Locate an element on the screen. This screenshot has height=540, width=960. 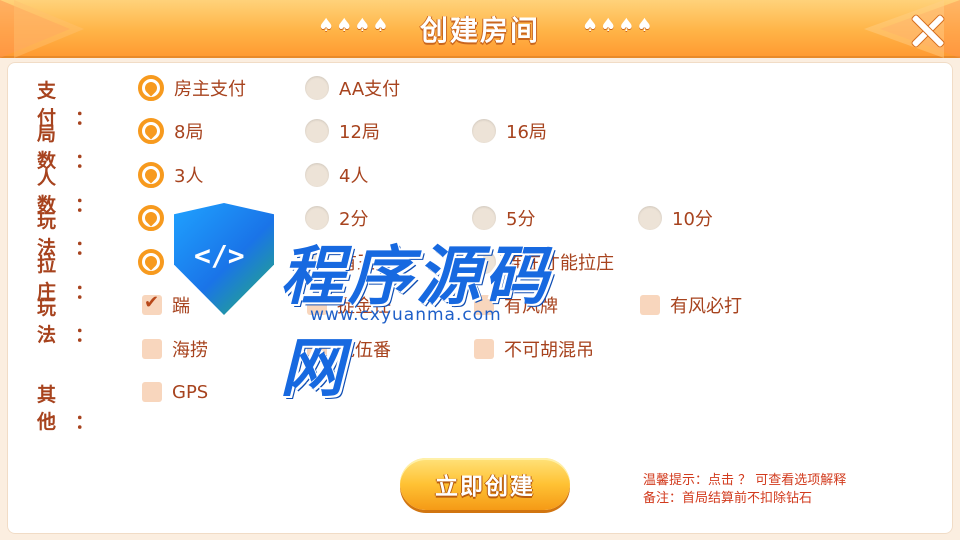
option-label: 有王拉庄 is located at coordinates (375, 263).